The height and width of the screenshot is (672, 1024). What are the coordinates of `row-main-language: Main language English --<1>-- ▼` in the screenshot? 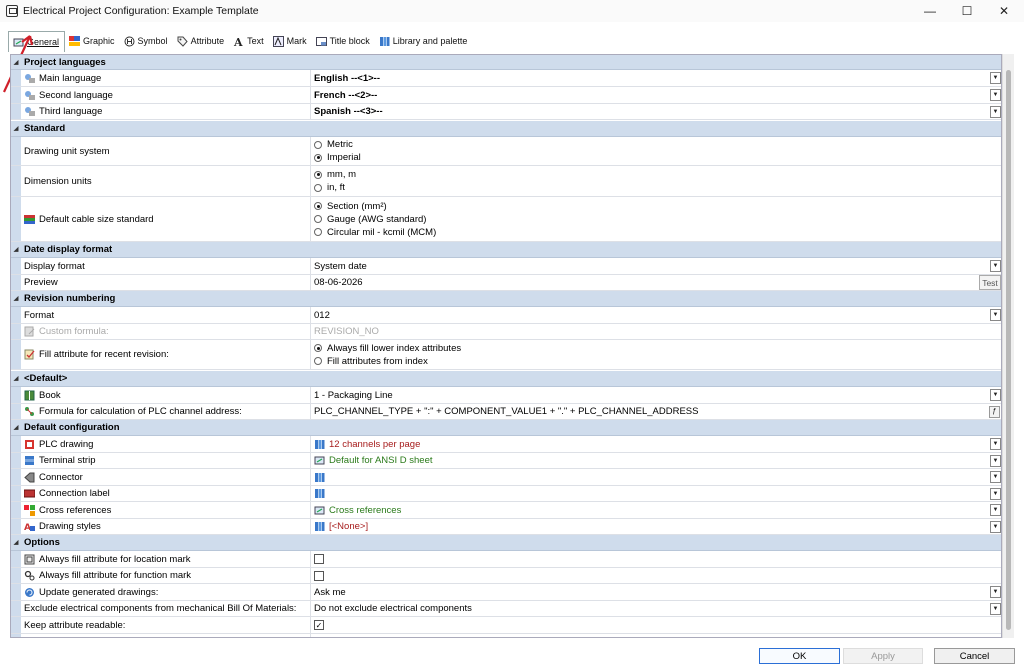 It's located at (506, 78).